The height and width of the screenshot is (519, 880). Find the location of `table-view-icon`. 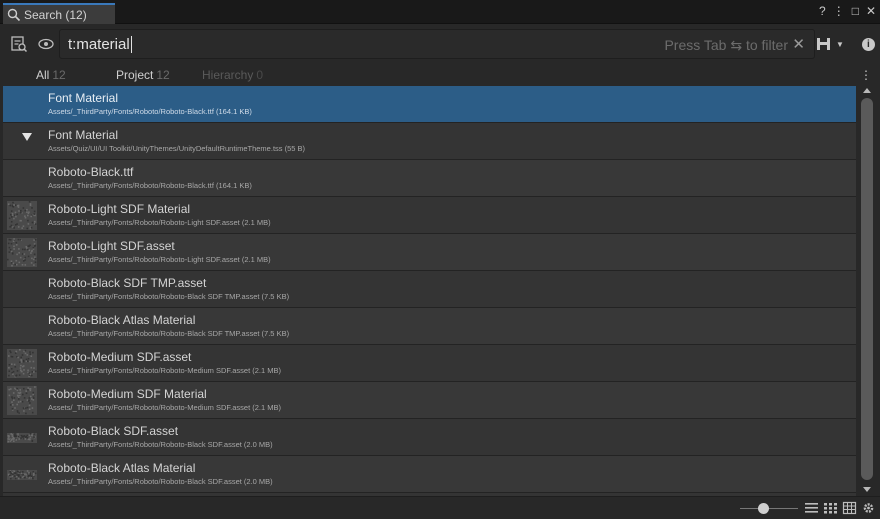

table-view-icon is located at coordinates (849, 508).